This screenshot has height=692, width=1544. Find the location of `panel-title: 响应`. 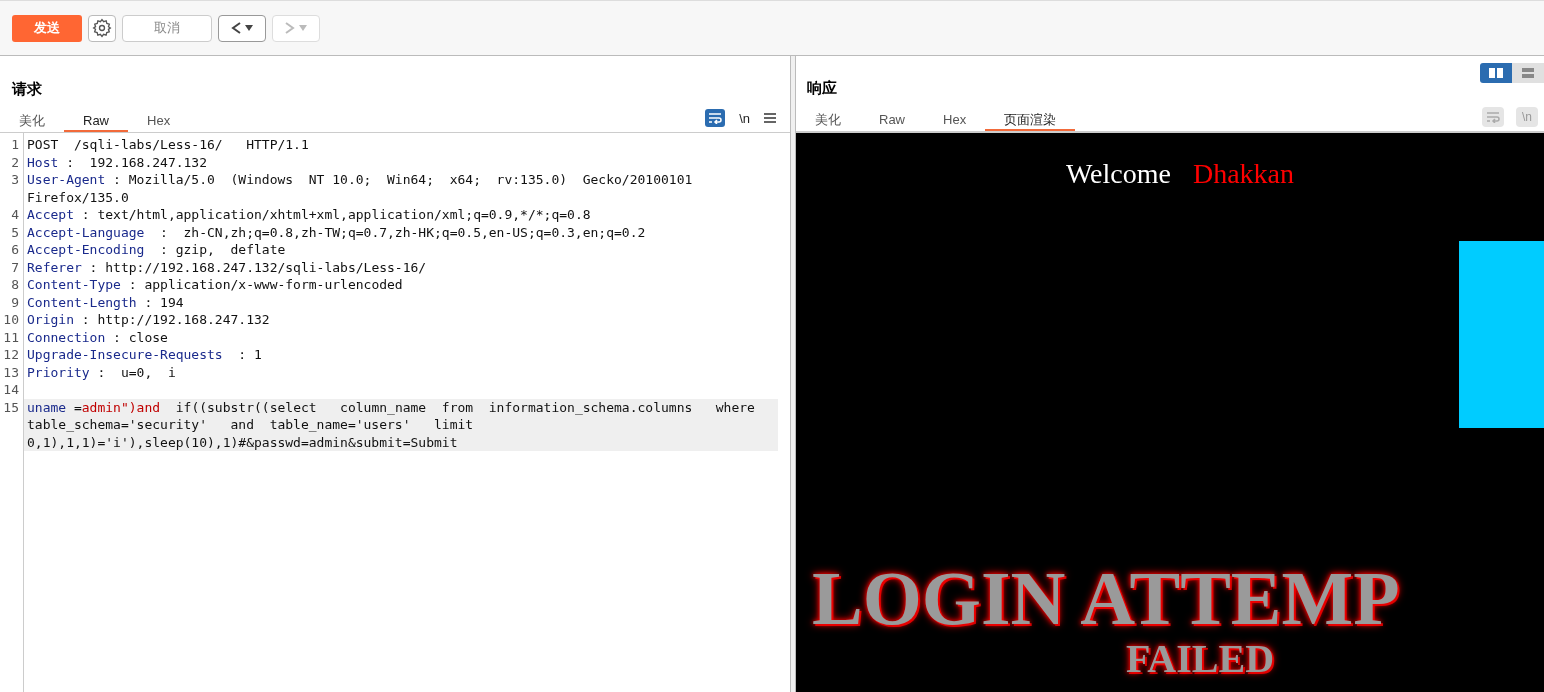

panel-title: 响应 is located at coordinates (822, 87).